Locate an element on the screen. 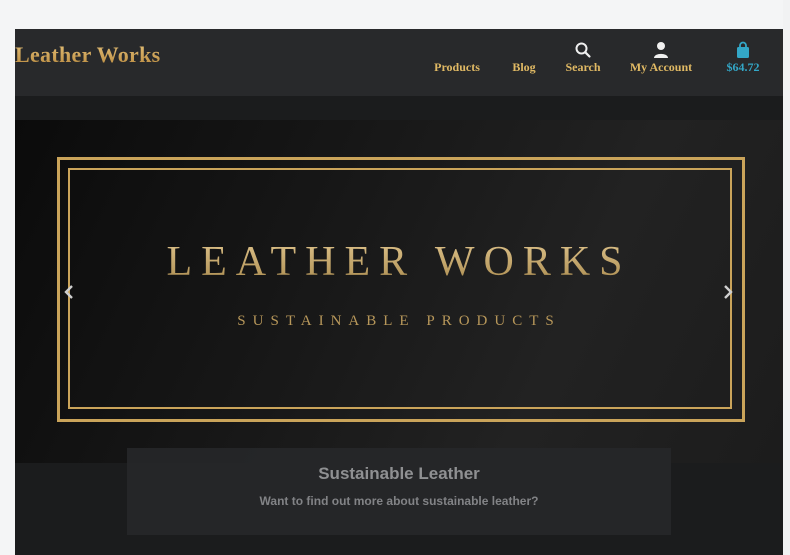  nav-search-label: Search is located at coordinates (583, 67).